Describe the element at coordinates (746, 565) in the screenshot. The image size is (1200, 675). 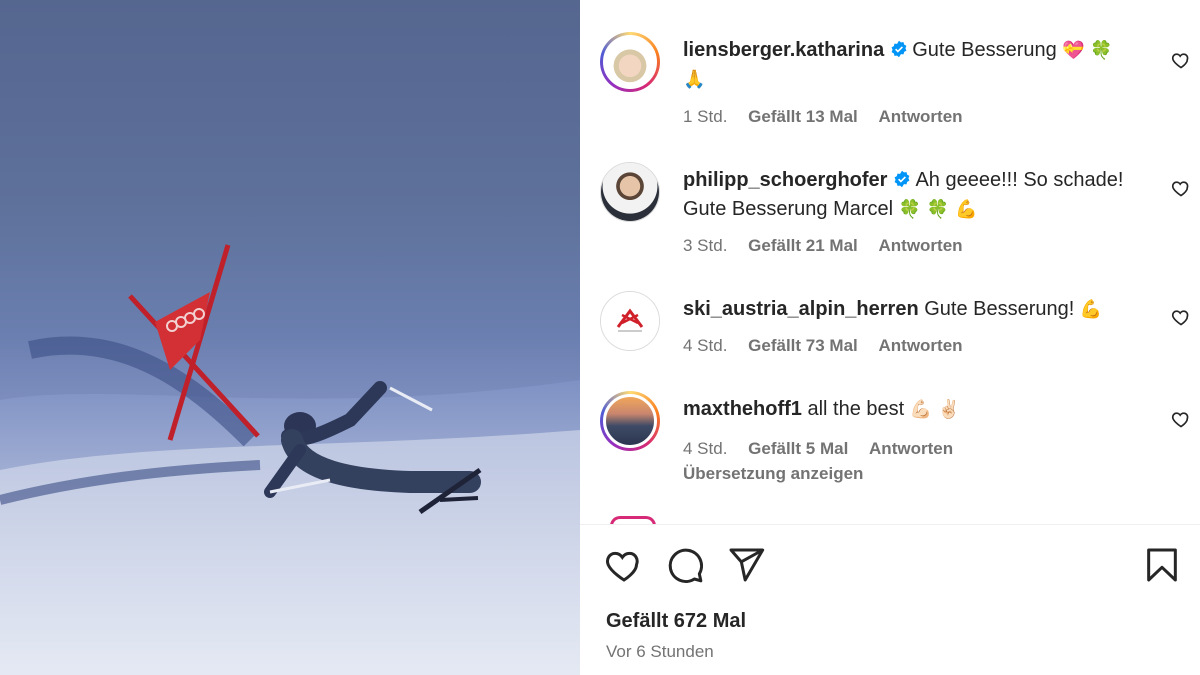
I see `share-icon` at that location.